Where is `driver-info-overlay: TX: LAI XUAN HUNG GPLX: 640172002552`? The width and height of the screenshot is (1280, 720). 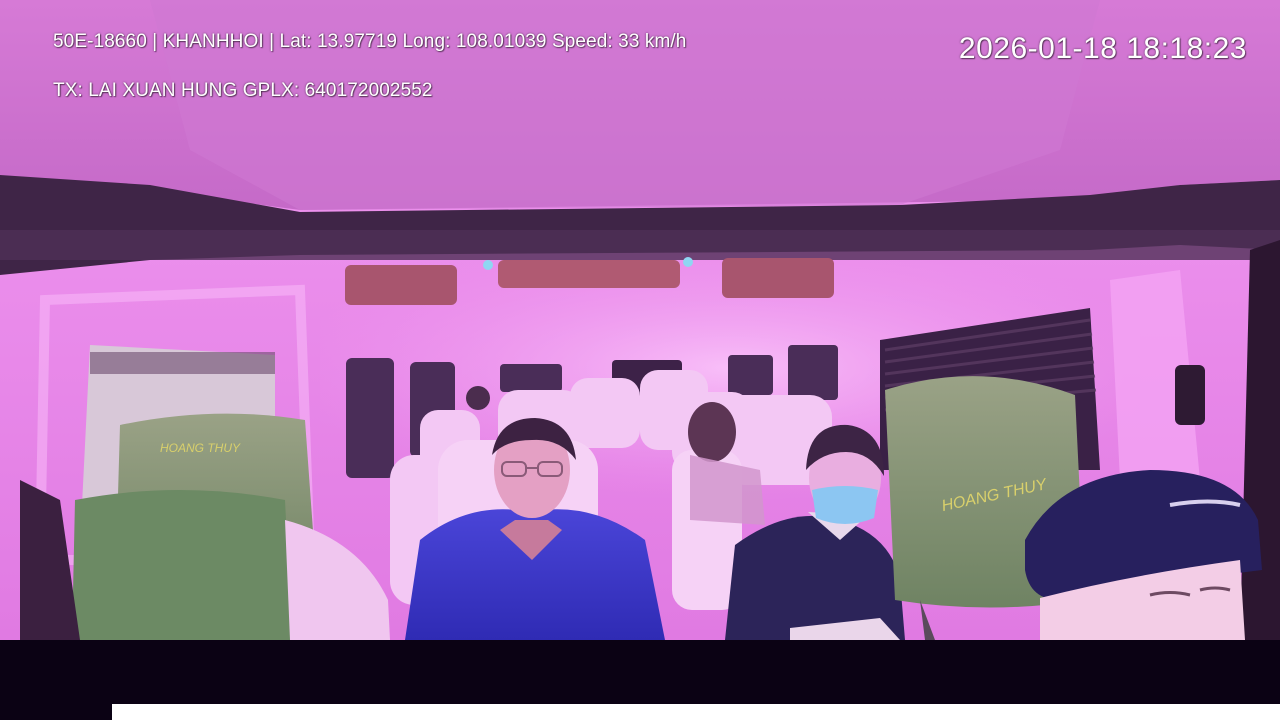 driver-info-overlay: TX: LAI XUAN HUNG GPLX: 640172002552 is located at coordinates (243, 90).